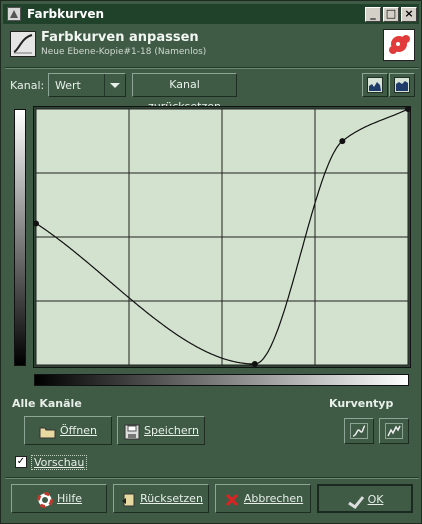  Describe the element at coordinates (48, 431) in the screenshot. I see `folder-open-icon` at that location.